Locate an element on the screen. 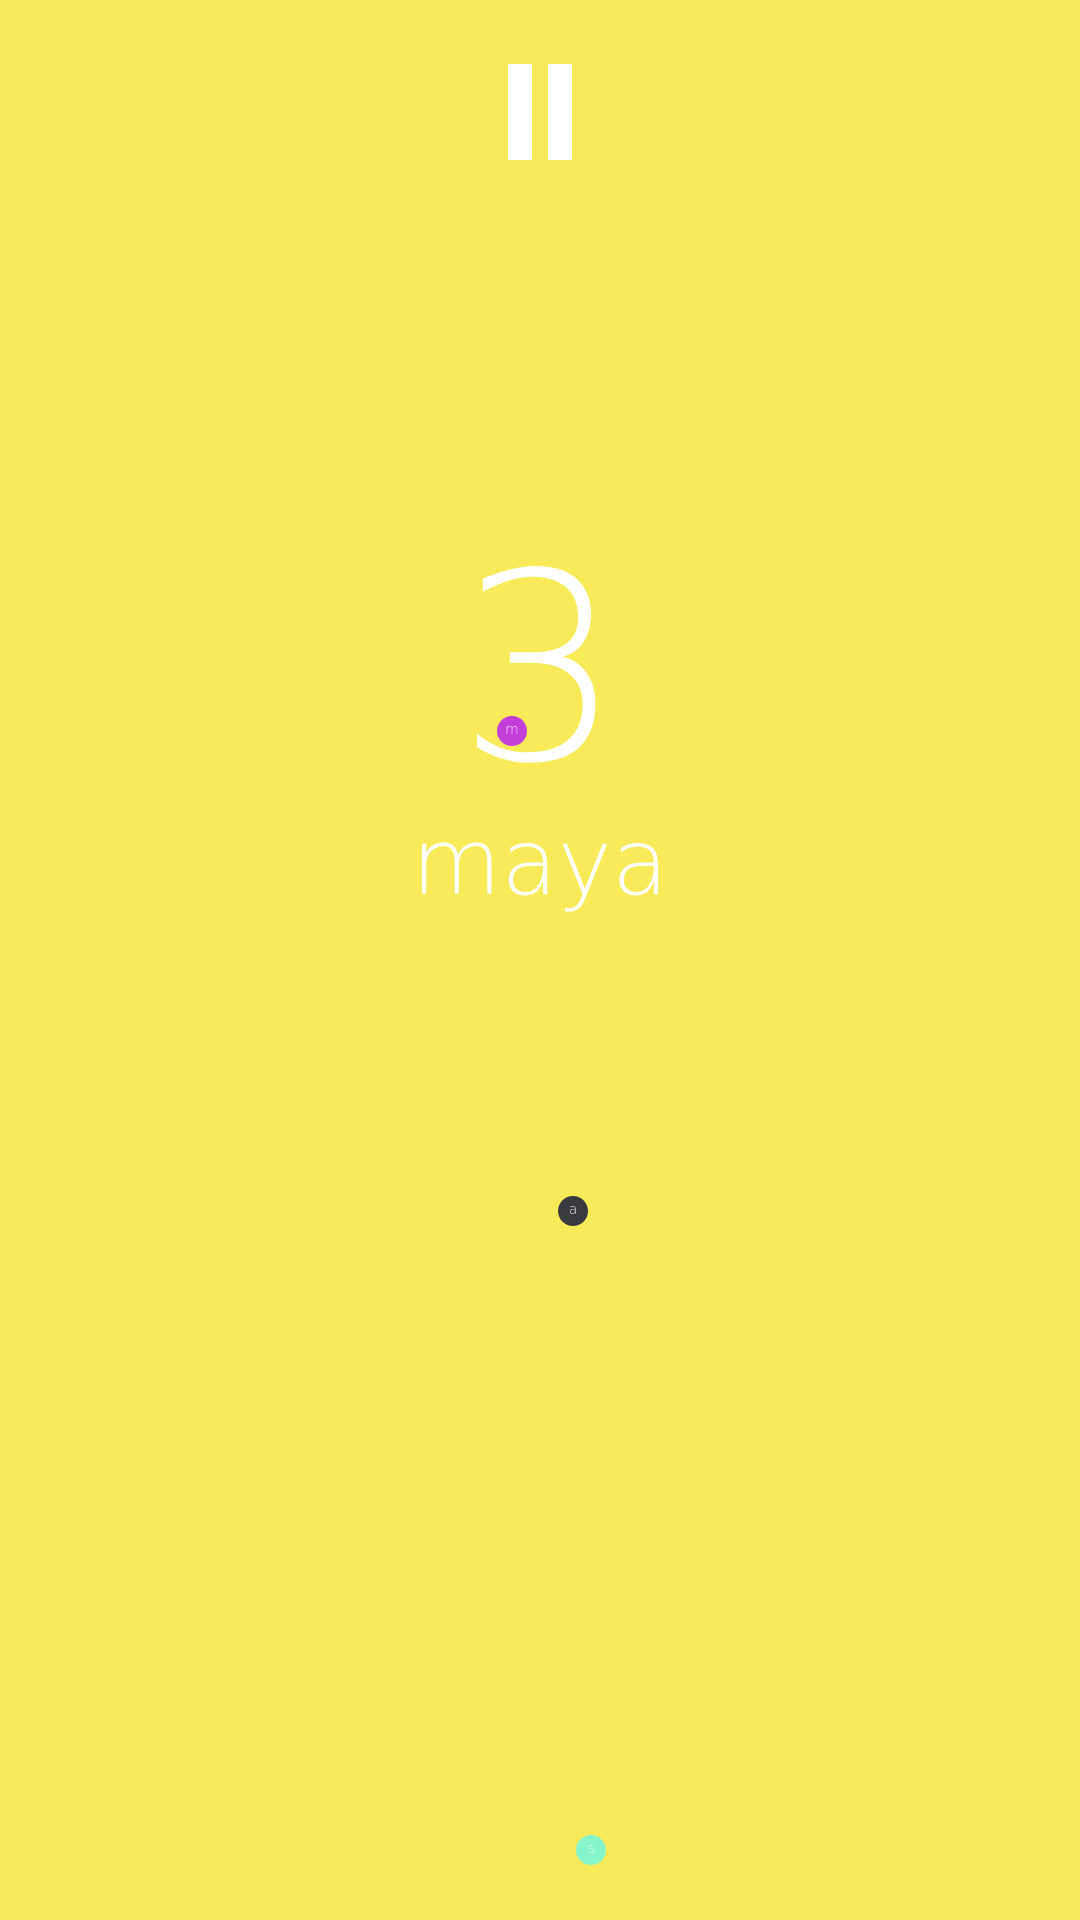 This screenshot has height=1920, width=1080. letter-ball-label: s is located at coordinates (591, 1849).